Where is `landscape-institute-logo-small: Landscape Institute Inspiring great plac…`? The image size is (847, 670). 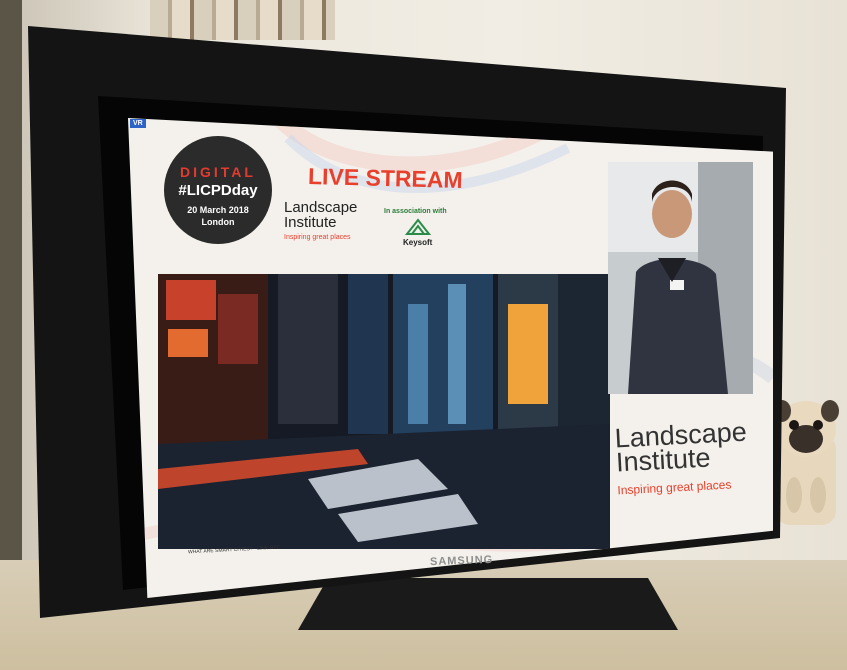 landscape-institute-logo-small: Landscape Institute Inspiring great plac… is located at coordinates (320, 222).